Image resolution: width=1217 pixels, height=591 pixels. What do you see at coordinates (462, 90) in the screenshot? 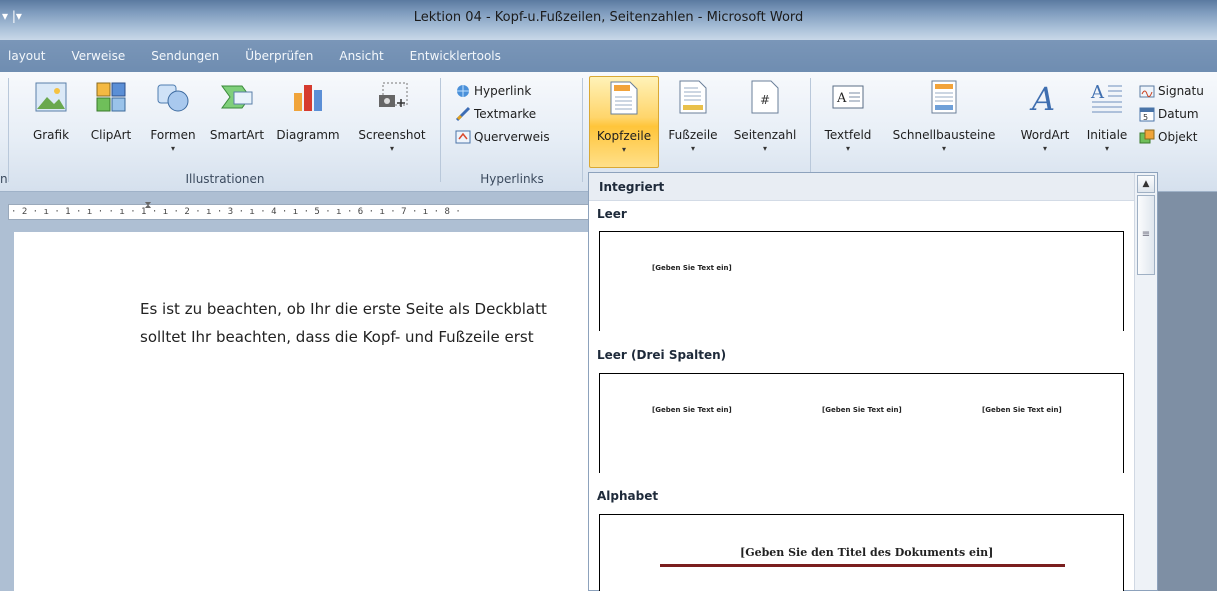
I see `globe-link-icon` at bounding box center [462, 90].